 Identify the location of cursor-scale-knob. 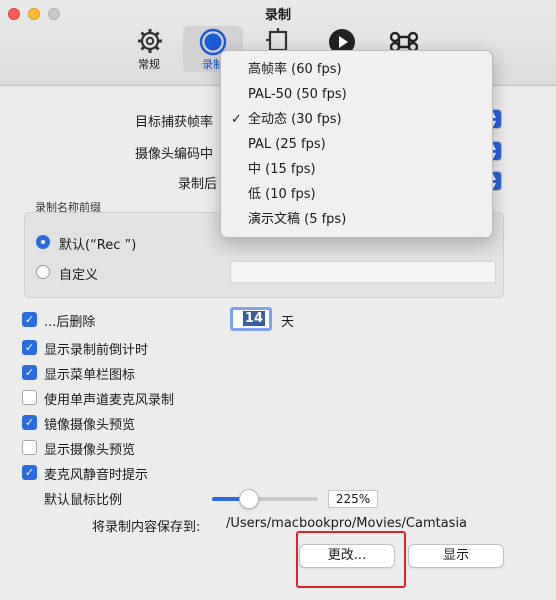
(249, 499).